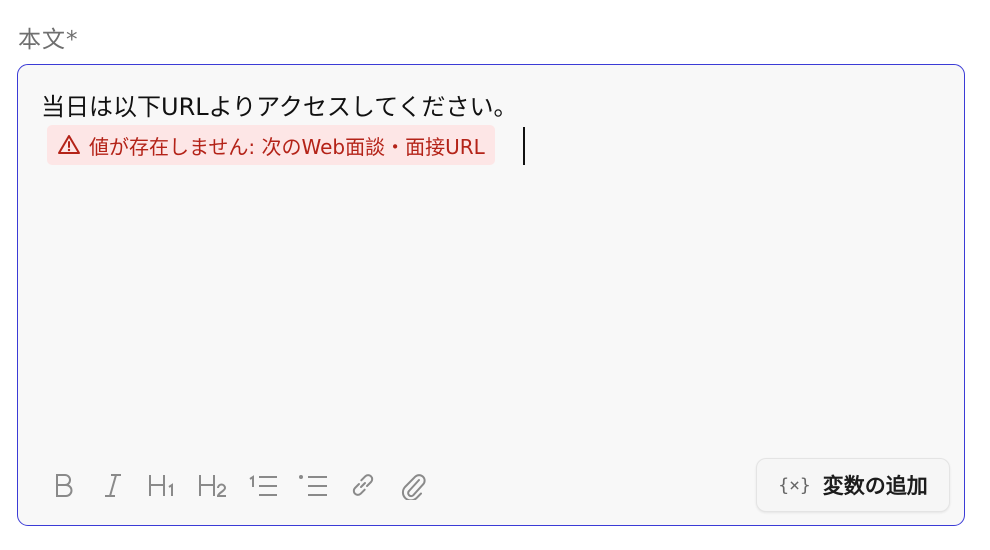 Image resolution: width=990 pixels, height=550 pixels. I want to click on italic-button, so click(113, 485).